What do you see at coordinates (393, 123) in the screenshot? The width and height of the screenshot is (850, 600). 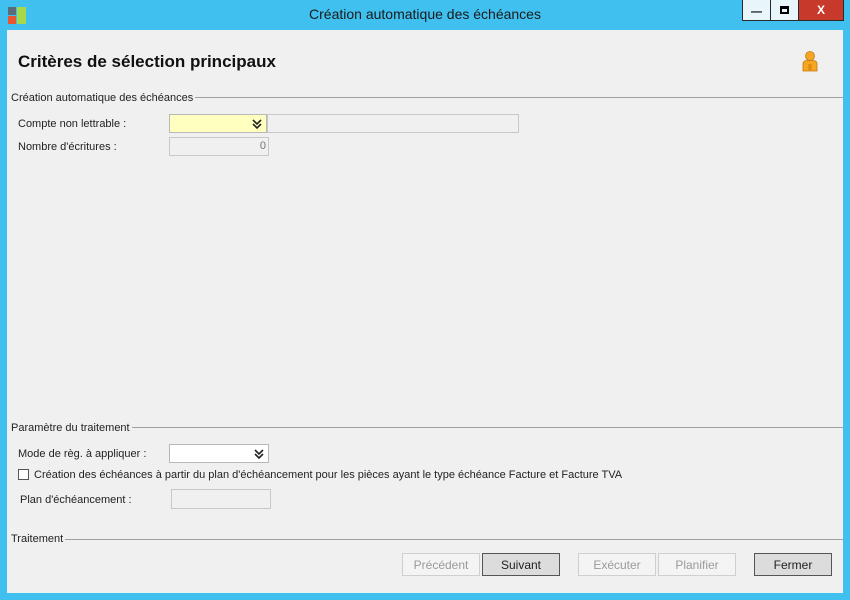 I see `compte-description-field` at bounding box center [393, 123].